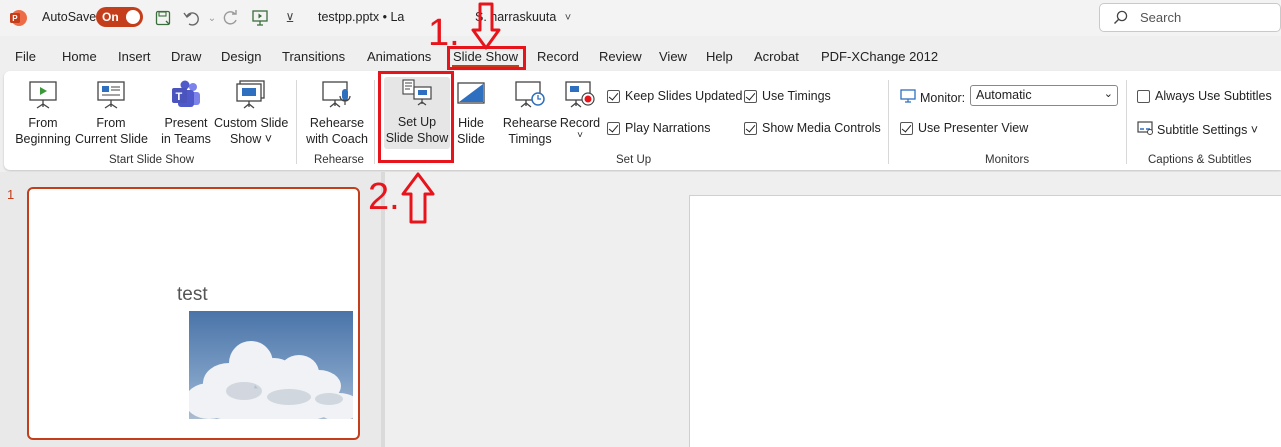 Image resolution: width=1281 pixels, height=447 pixels. Describe the element at coordinates (230, 18) in the screenshot. I see `redo-icon` at that location.